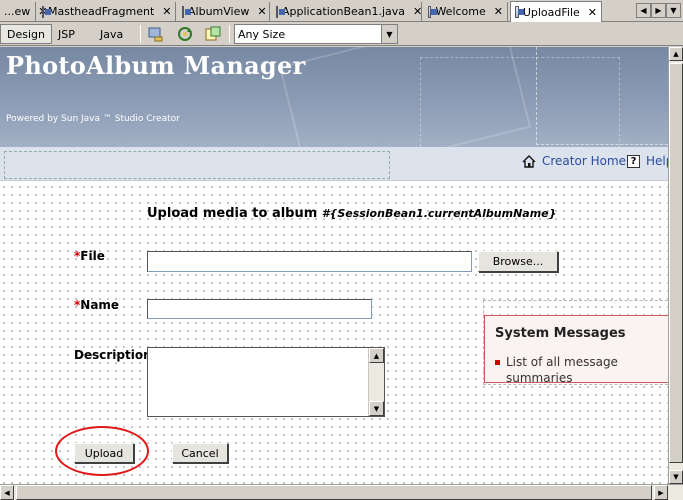 This screenshot has width=683, height=500. What do you see at coordinates (309, 261) in the screenshot?
I see `file-input` at bounding box center [309, 261].